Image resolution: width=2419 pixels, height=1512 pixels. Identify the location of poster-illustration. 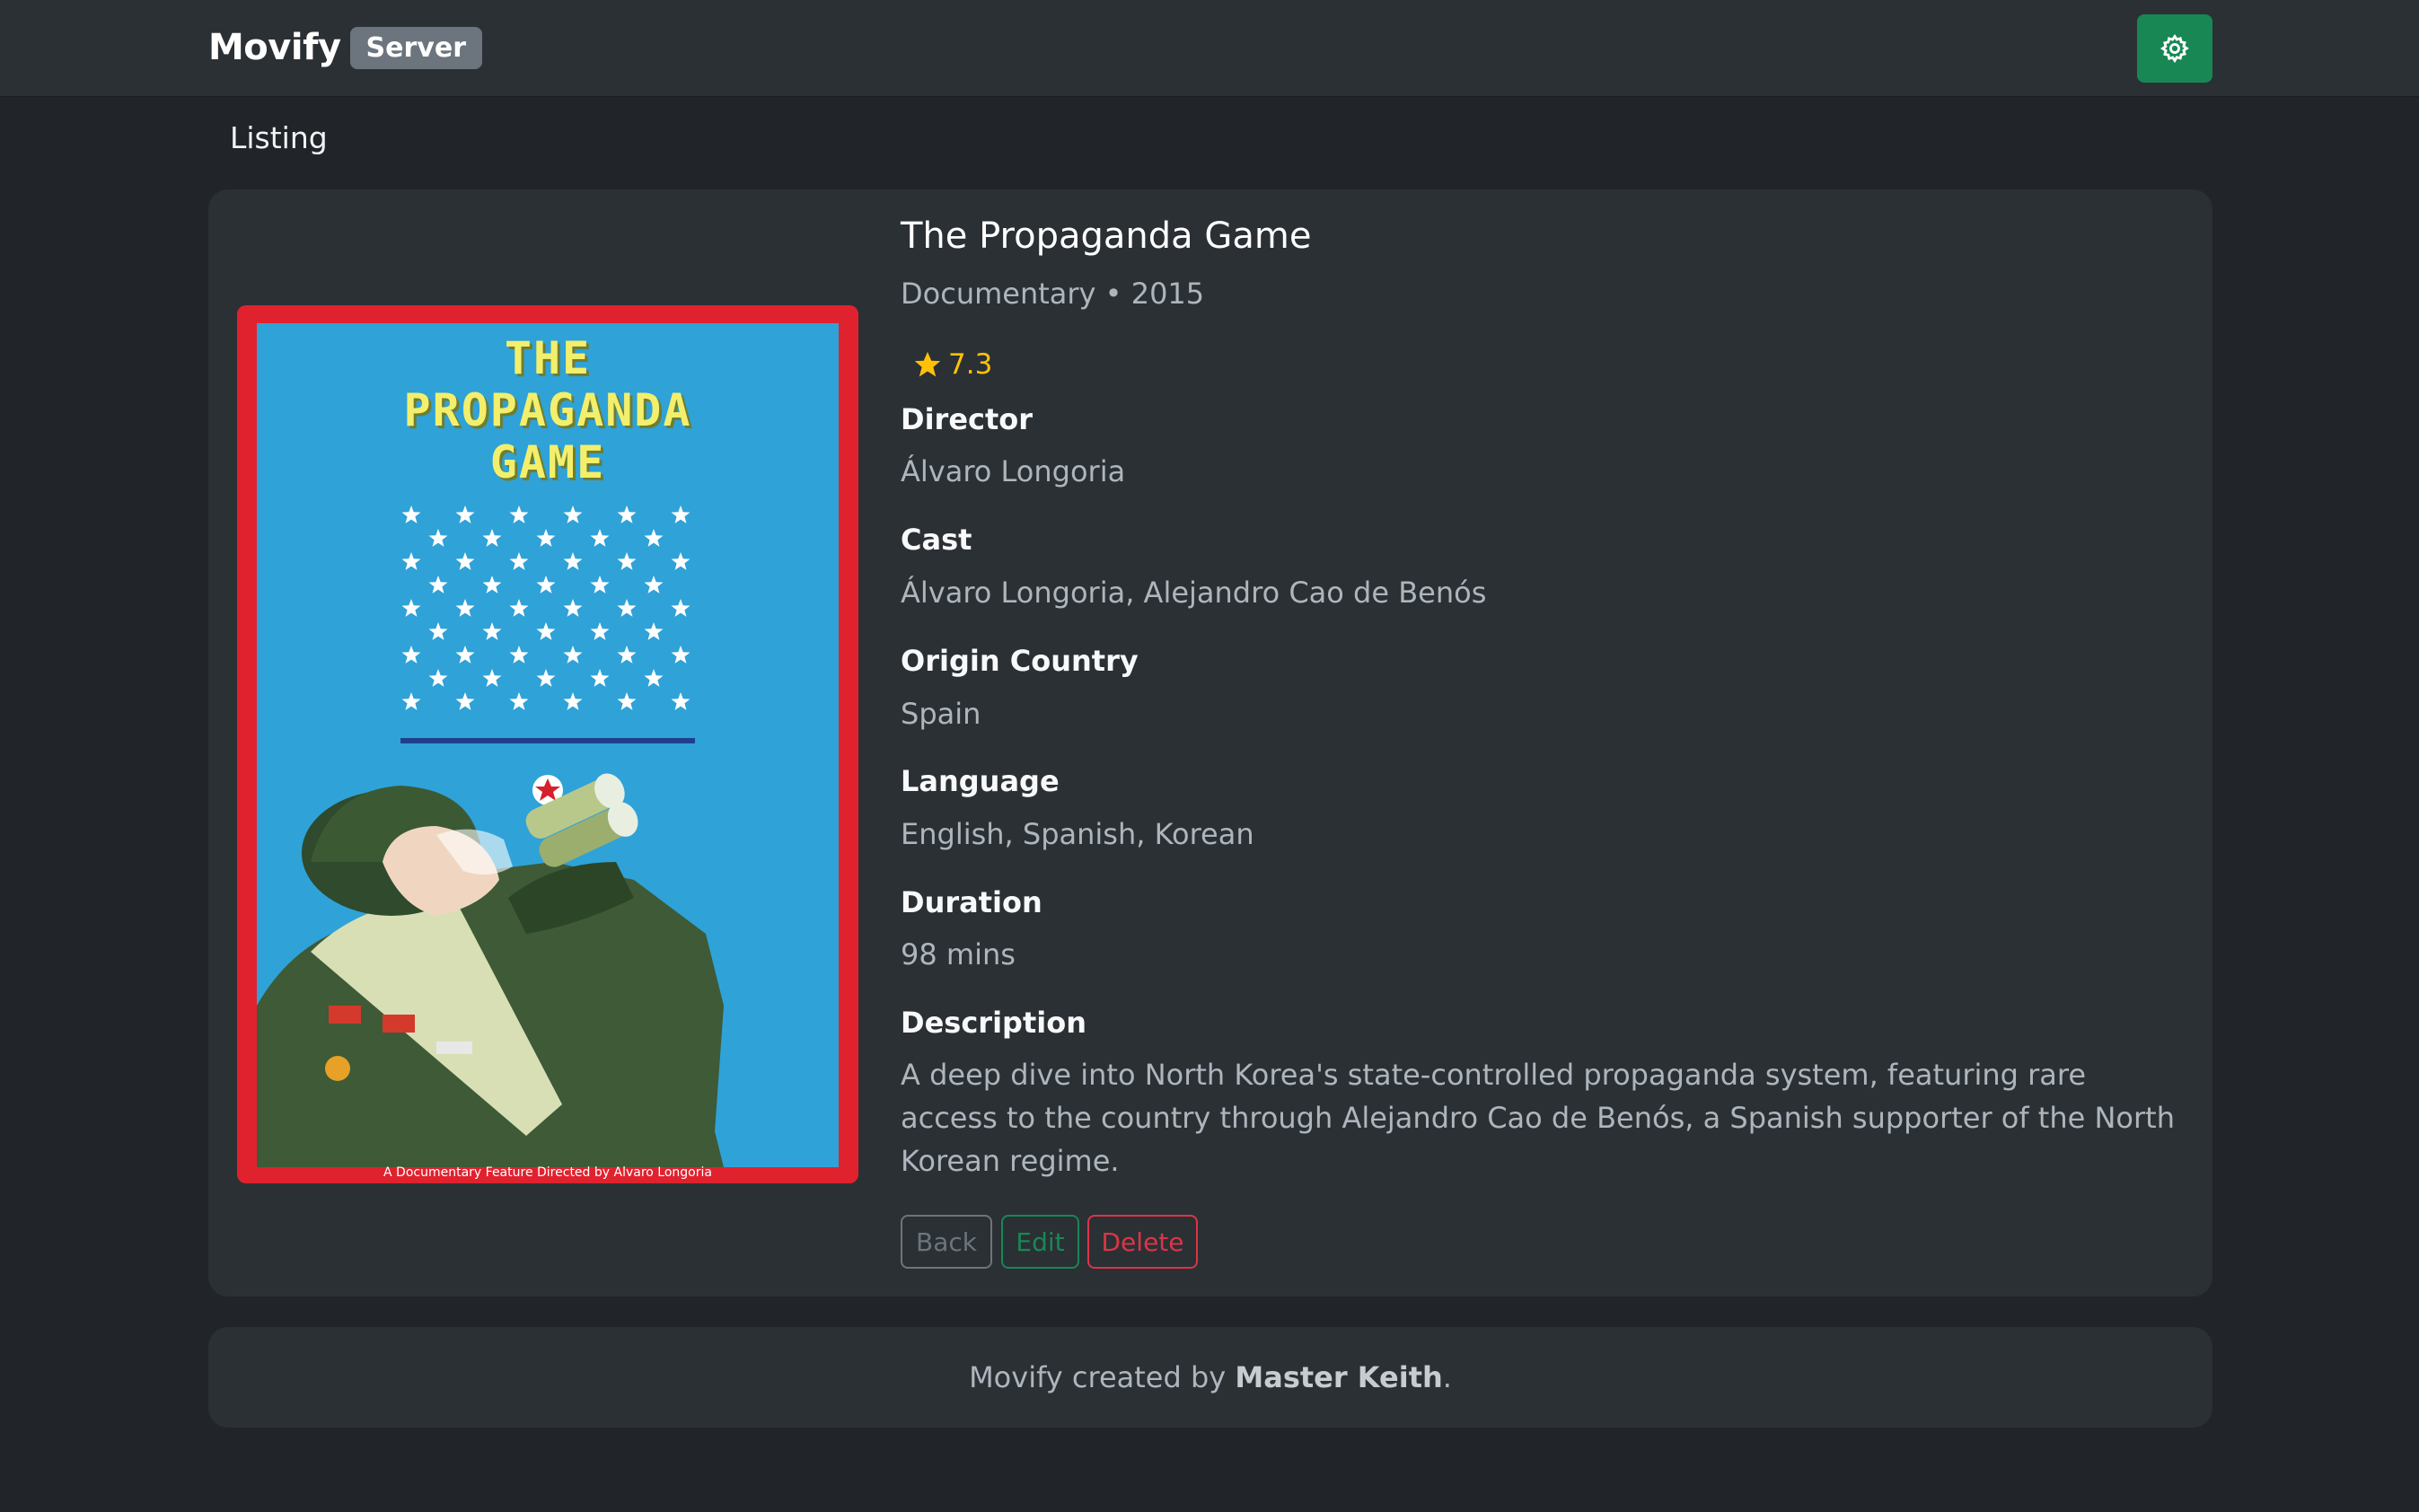
(490, 836).